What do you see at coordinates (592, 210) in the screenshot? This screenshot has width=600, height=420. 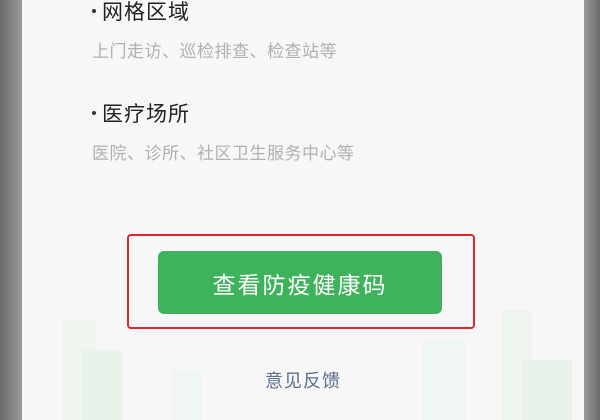 I see `device-frame-right` at bounding box center [592, 210].